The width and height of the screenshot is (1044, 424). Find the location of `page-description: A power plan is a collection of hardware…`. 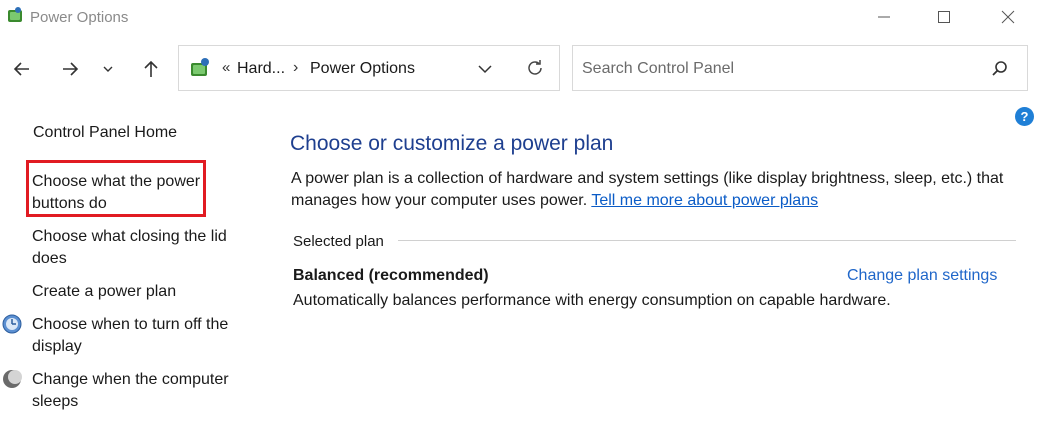

page-description: A power plan is a collection of hardware… is located at coordinates (651, 190).